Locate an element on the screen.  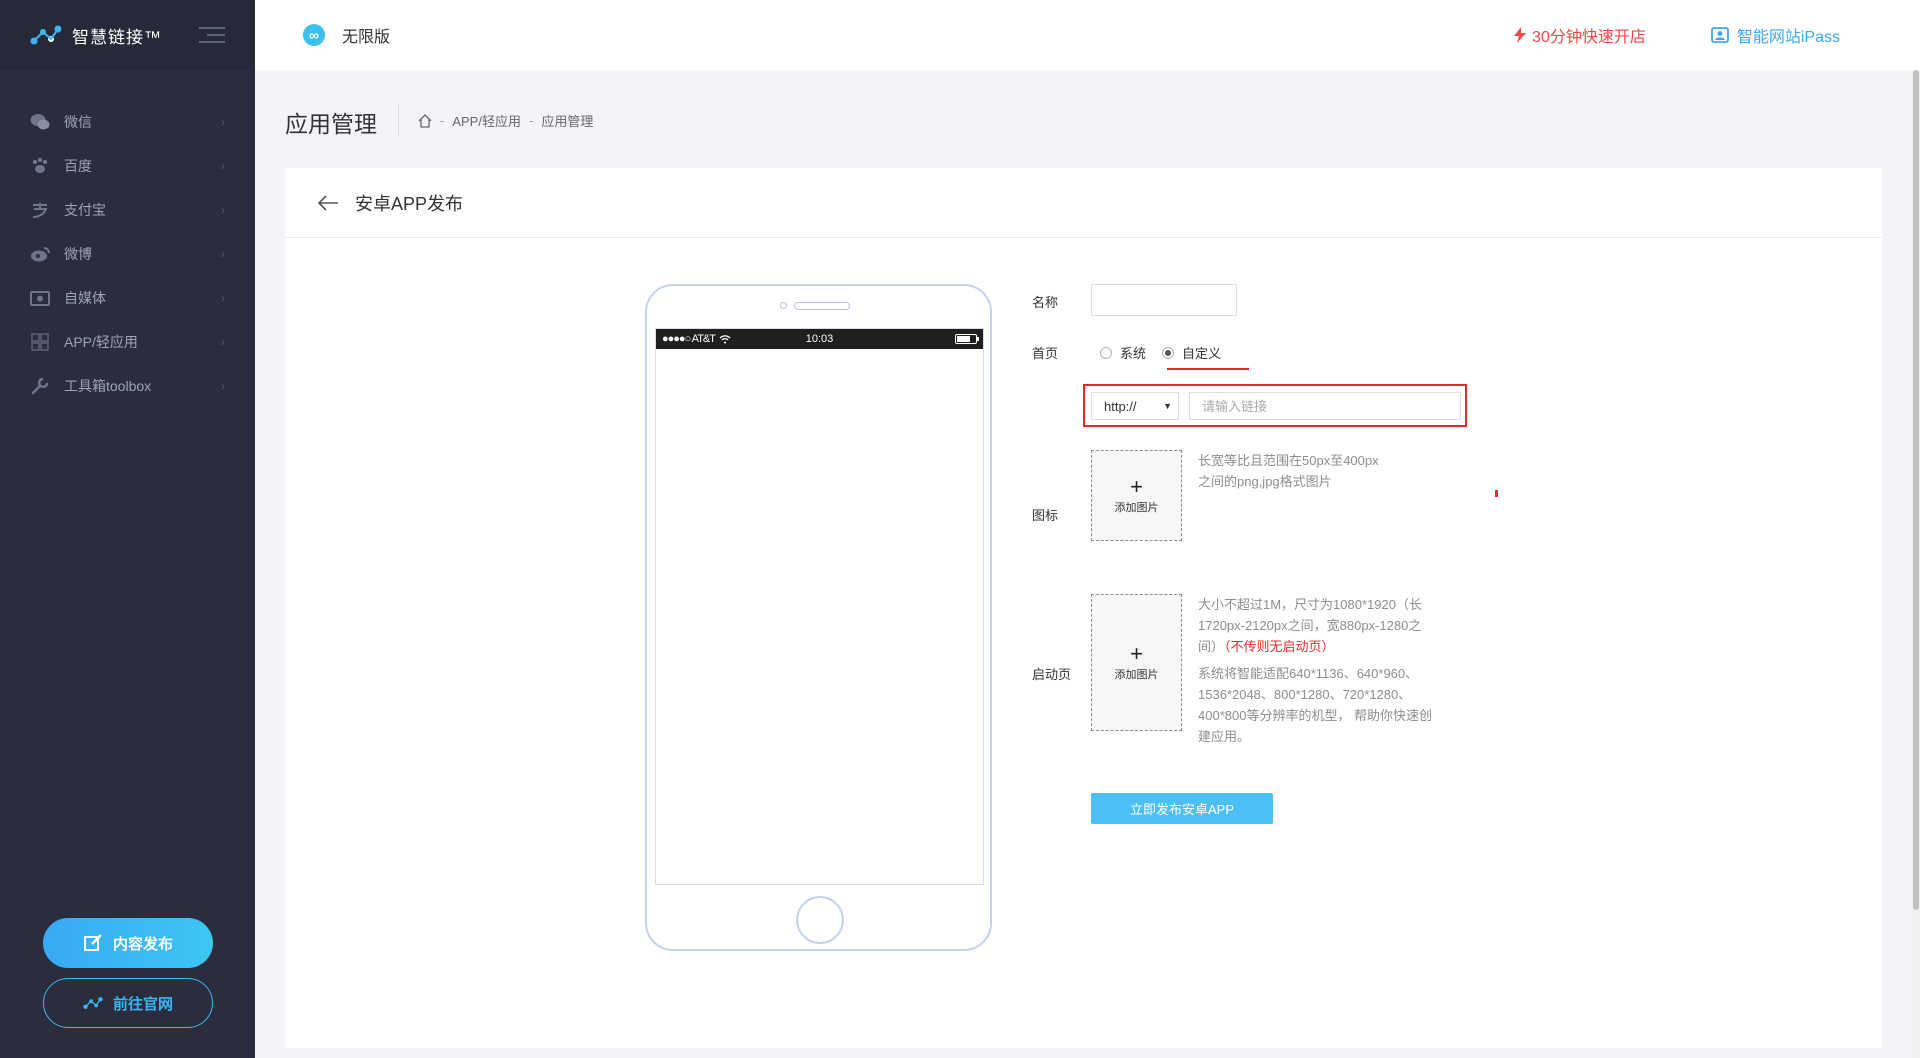
official-site-label: 前往官网 is located at coordinates (142, 1004).